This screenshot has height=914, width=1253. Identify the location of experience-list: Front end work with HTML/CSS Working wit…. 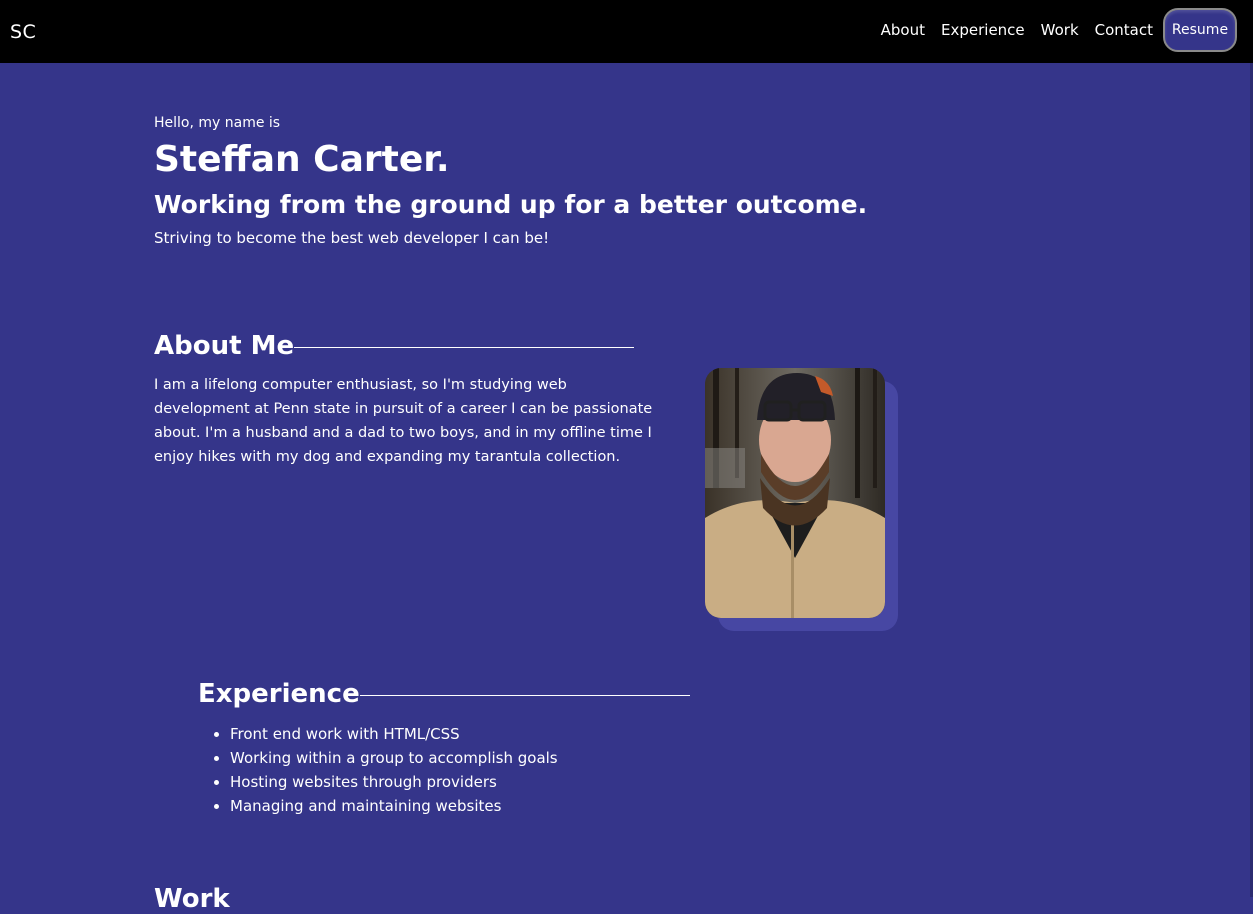
(378, 770).